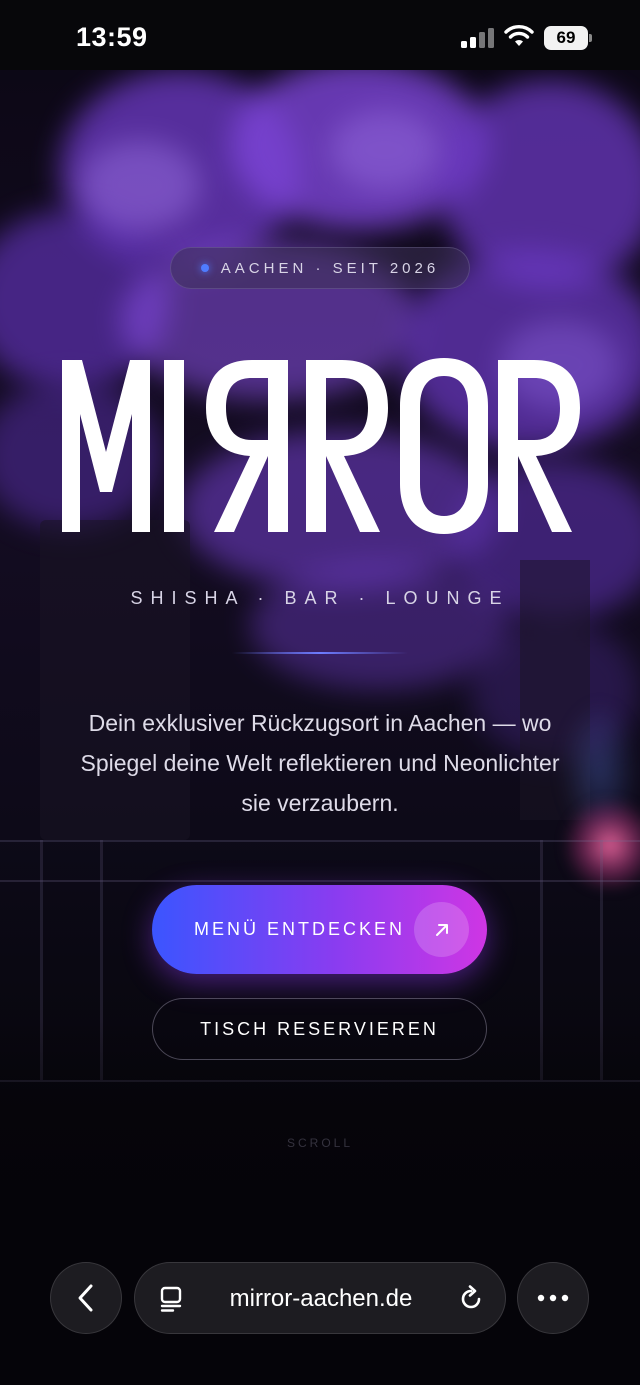  I want to click on status-time: 13:59, so click(112, 37).